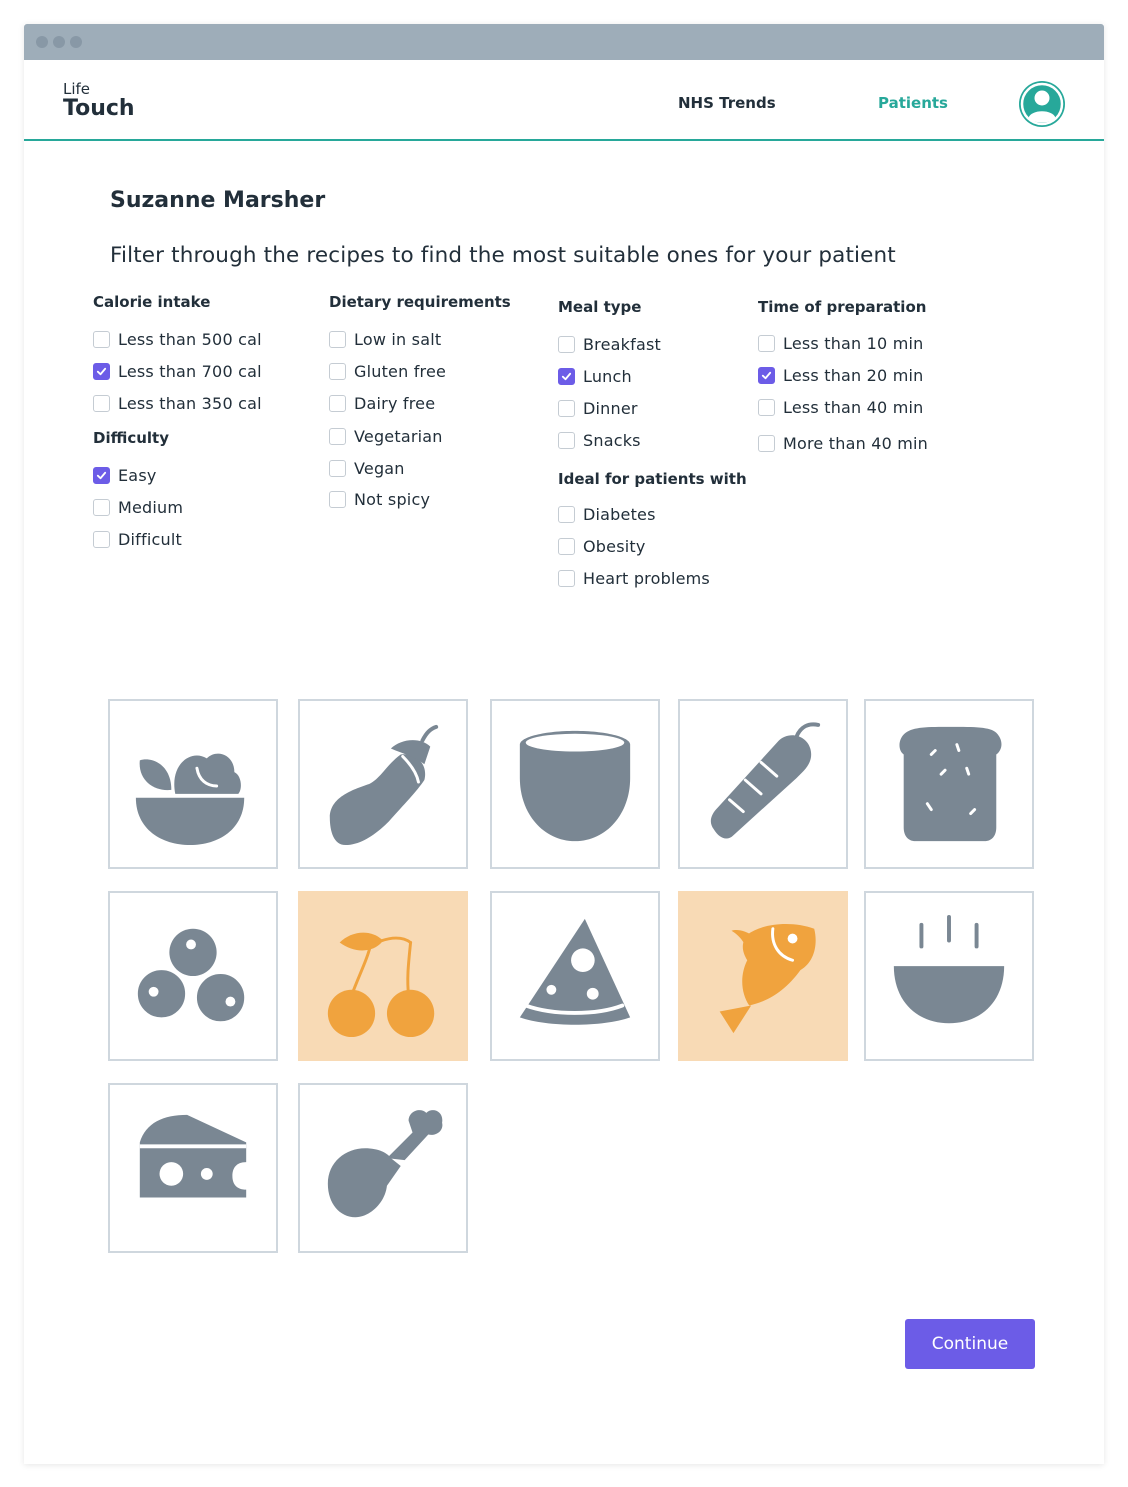 This screenshot has width=1128, height=1487. What do you see at coordinates (137, 475) in the screenshot?
I see `filter-option-label: Easy` at bounding box center [137, 475].